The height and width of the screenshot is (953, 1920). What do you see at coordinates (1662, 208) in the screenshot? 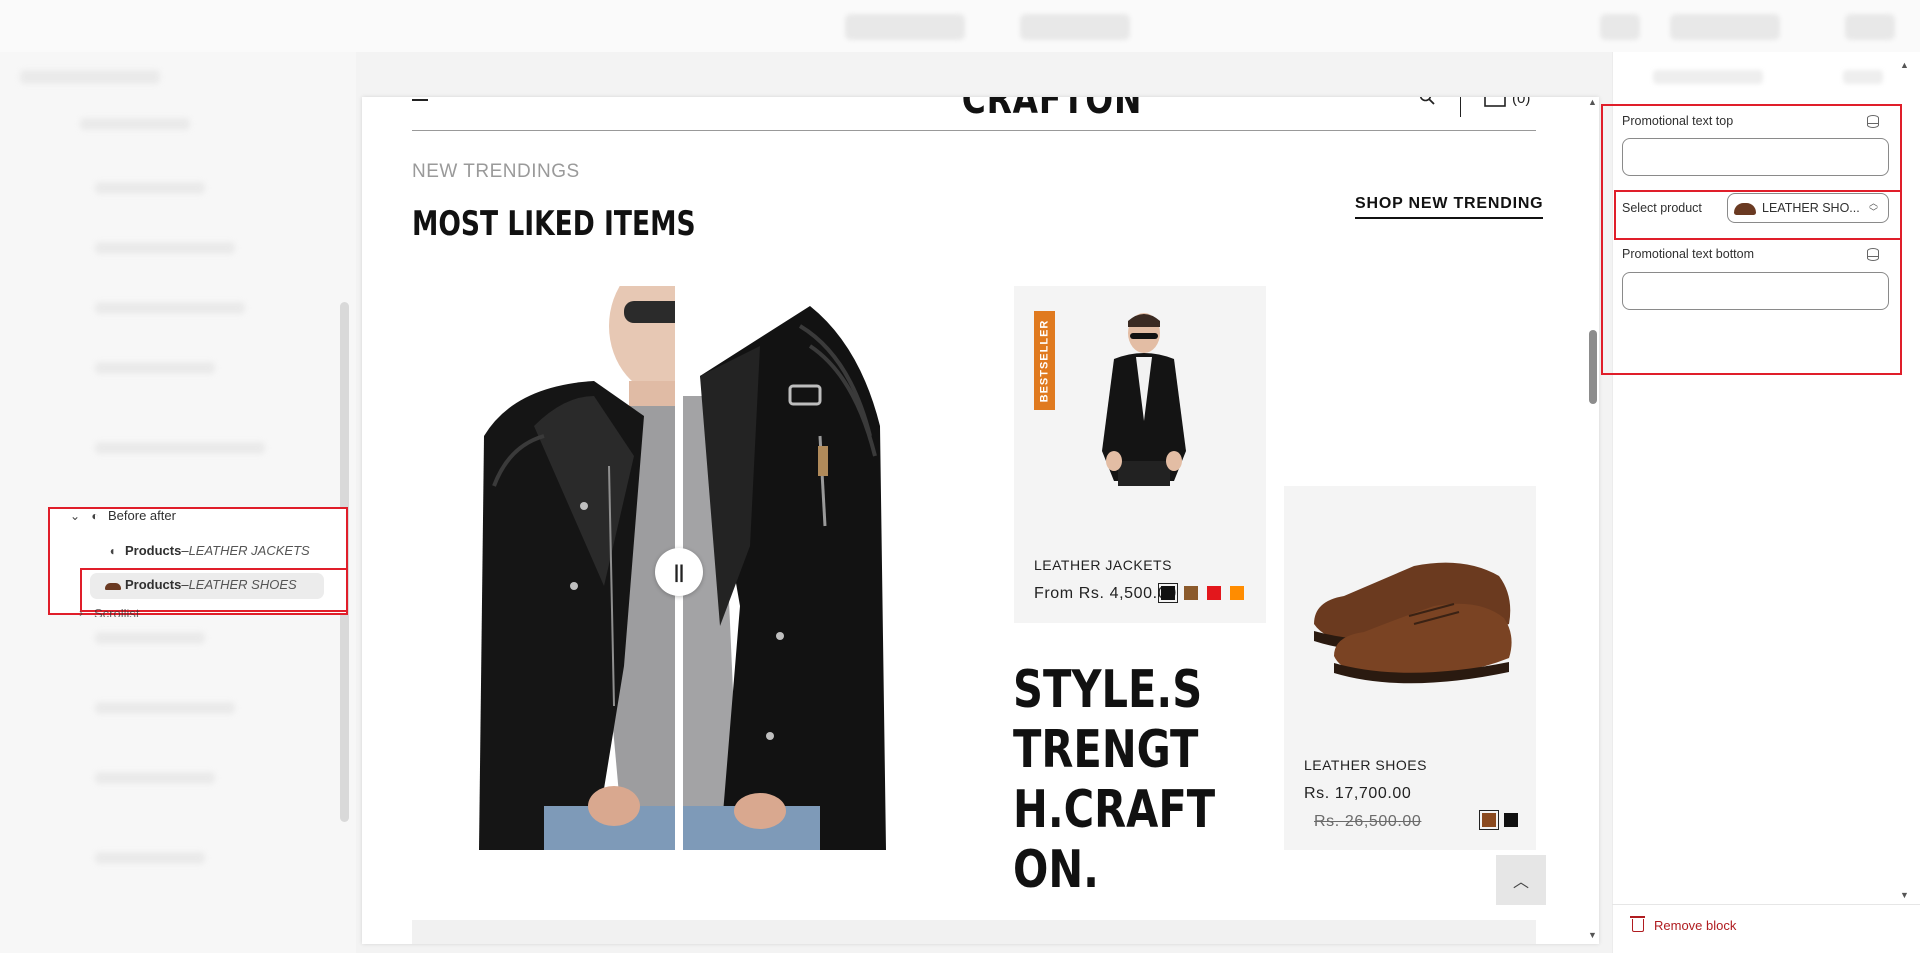
I see `select-product-label: Select product` at bounding box center [1662, 208].